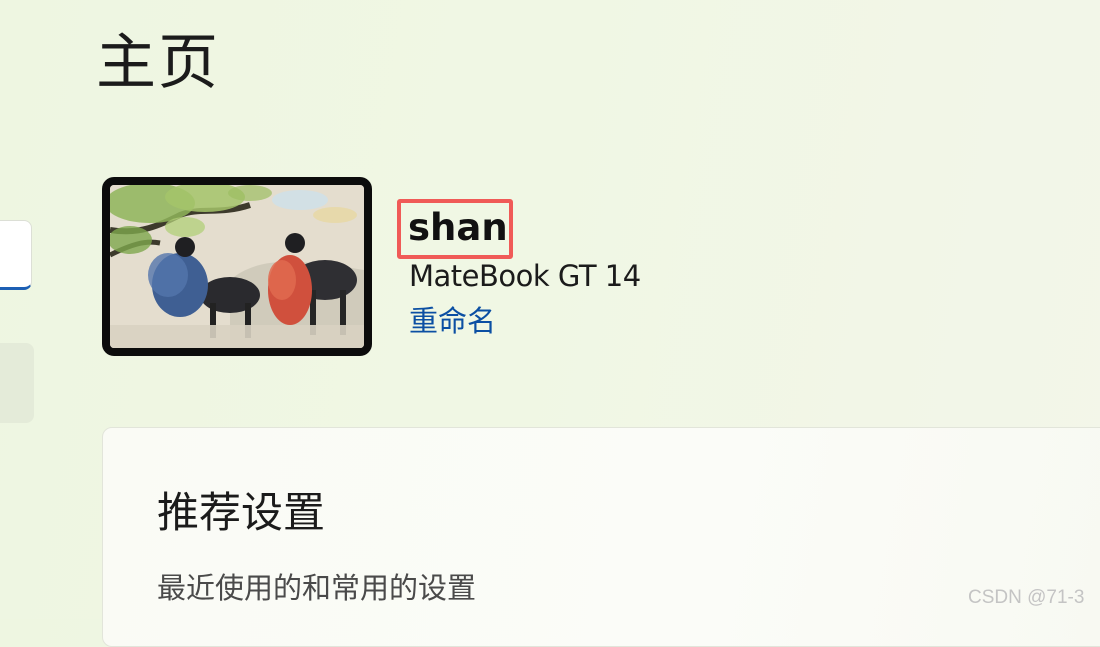  I want to click on sidebar-search-box, so click(16, 255).